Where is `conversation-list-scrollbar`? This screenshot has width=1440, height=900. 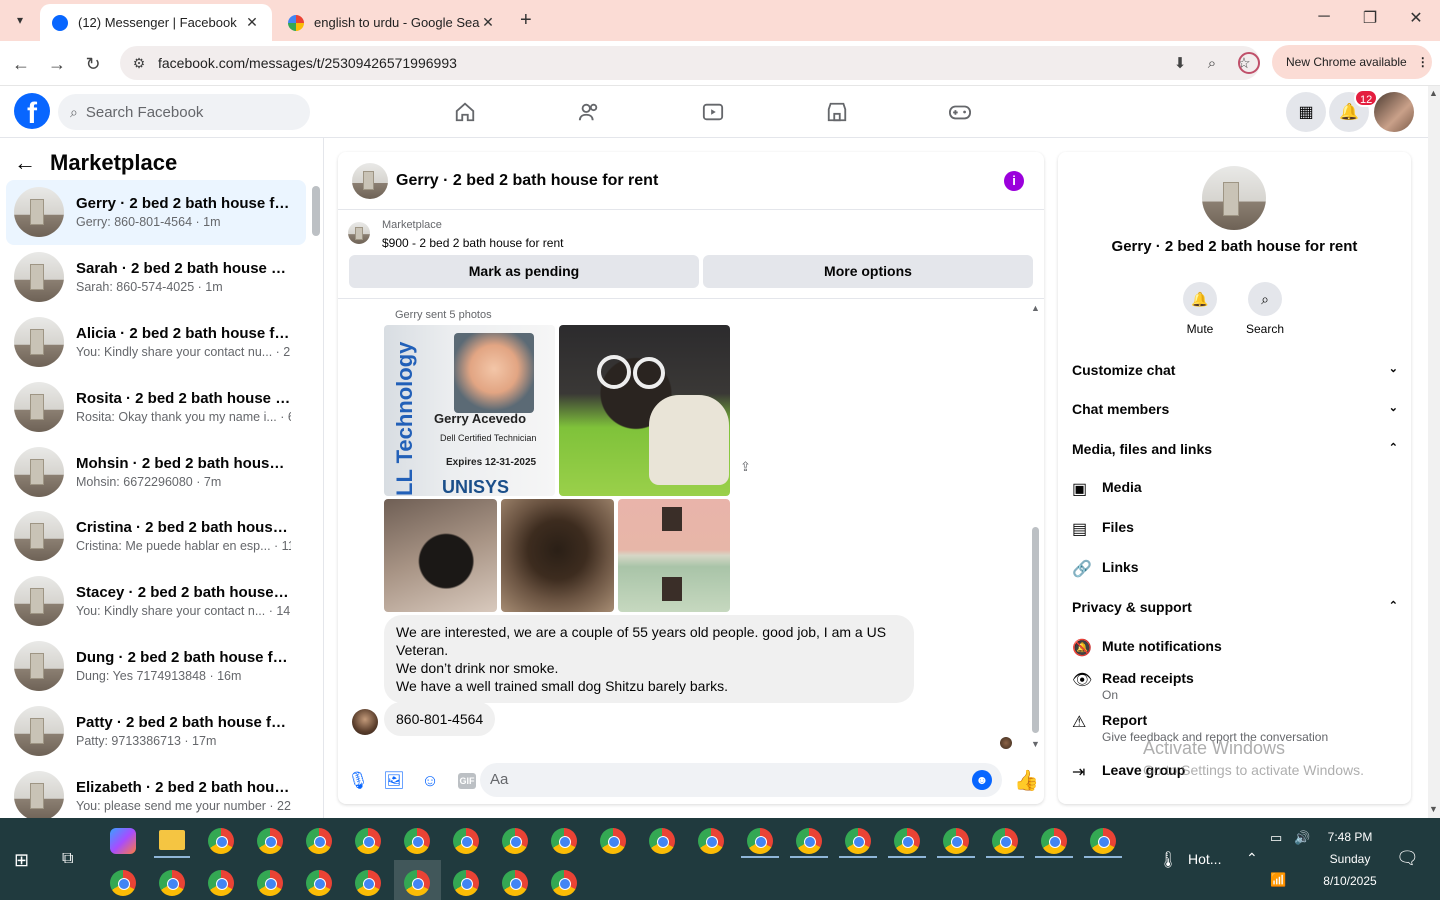 conversation-list-scrollbar is located at coordinates (316, 211).